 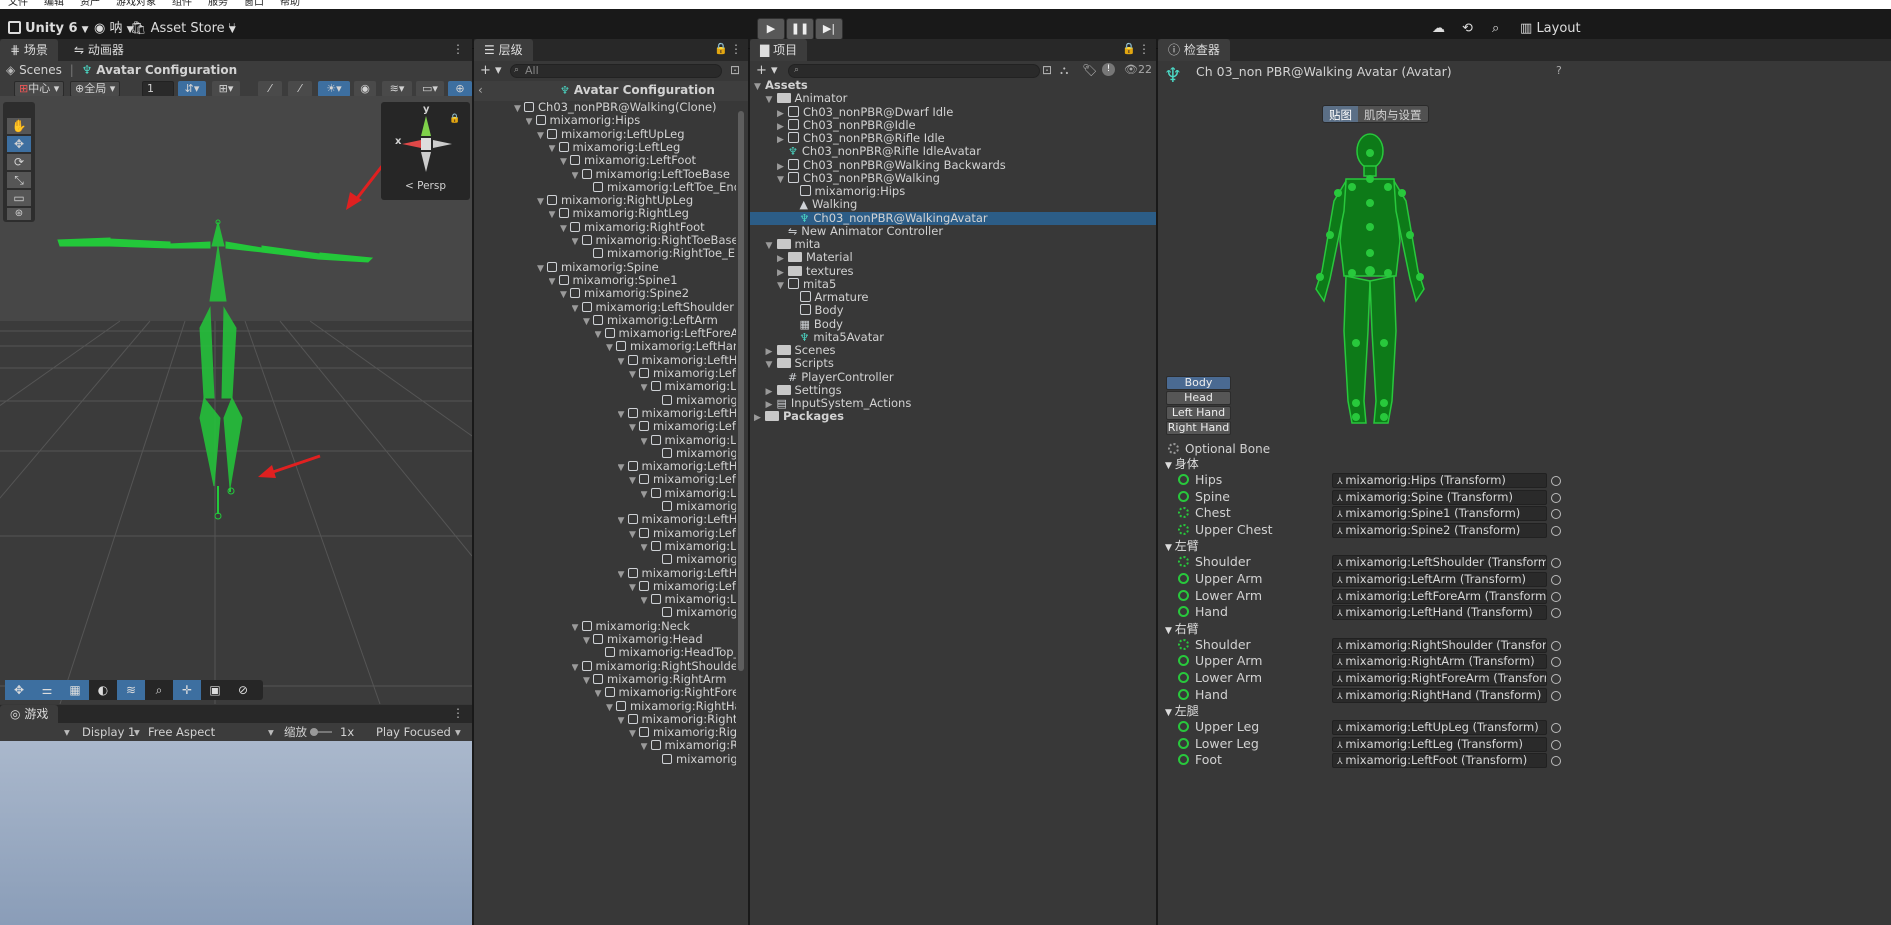 I want to click on bone-transform-field: ⅄ mixamorig:RightForeArm (Transform), so click(x=1439, y=678).